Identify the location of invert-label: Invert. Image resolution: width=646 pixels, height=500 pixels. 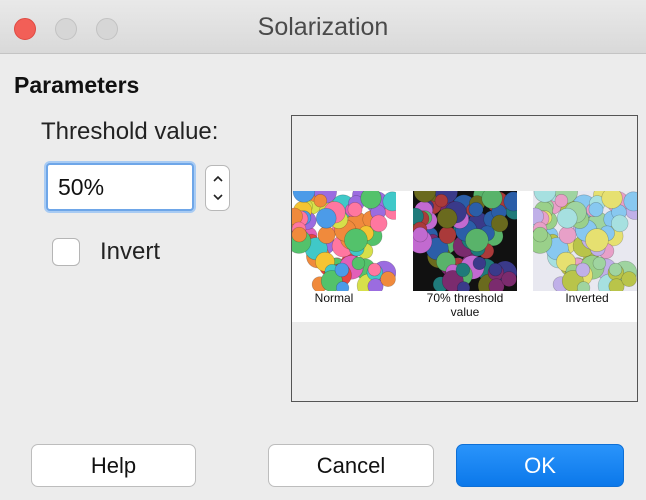
(130, 251).